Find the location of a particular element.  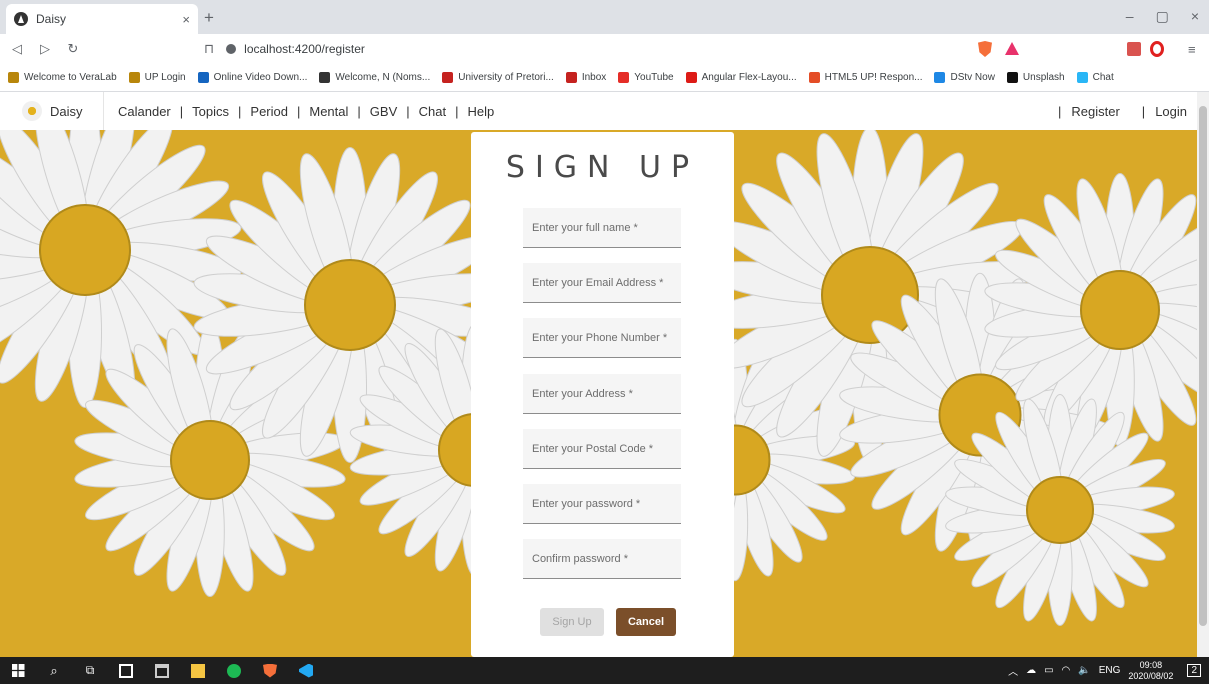

brave-rewards-icon is located at coordinates (1012, 48).